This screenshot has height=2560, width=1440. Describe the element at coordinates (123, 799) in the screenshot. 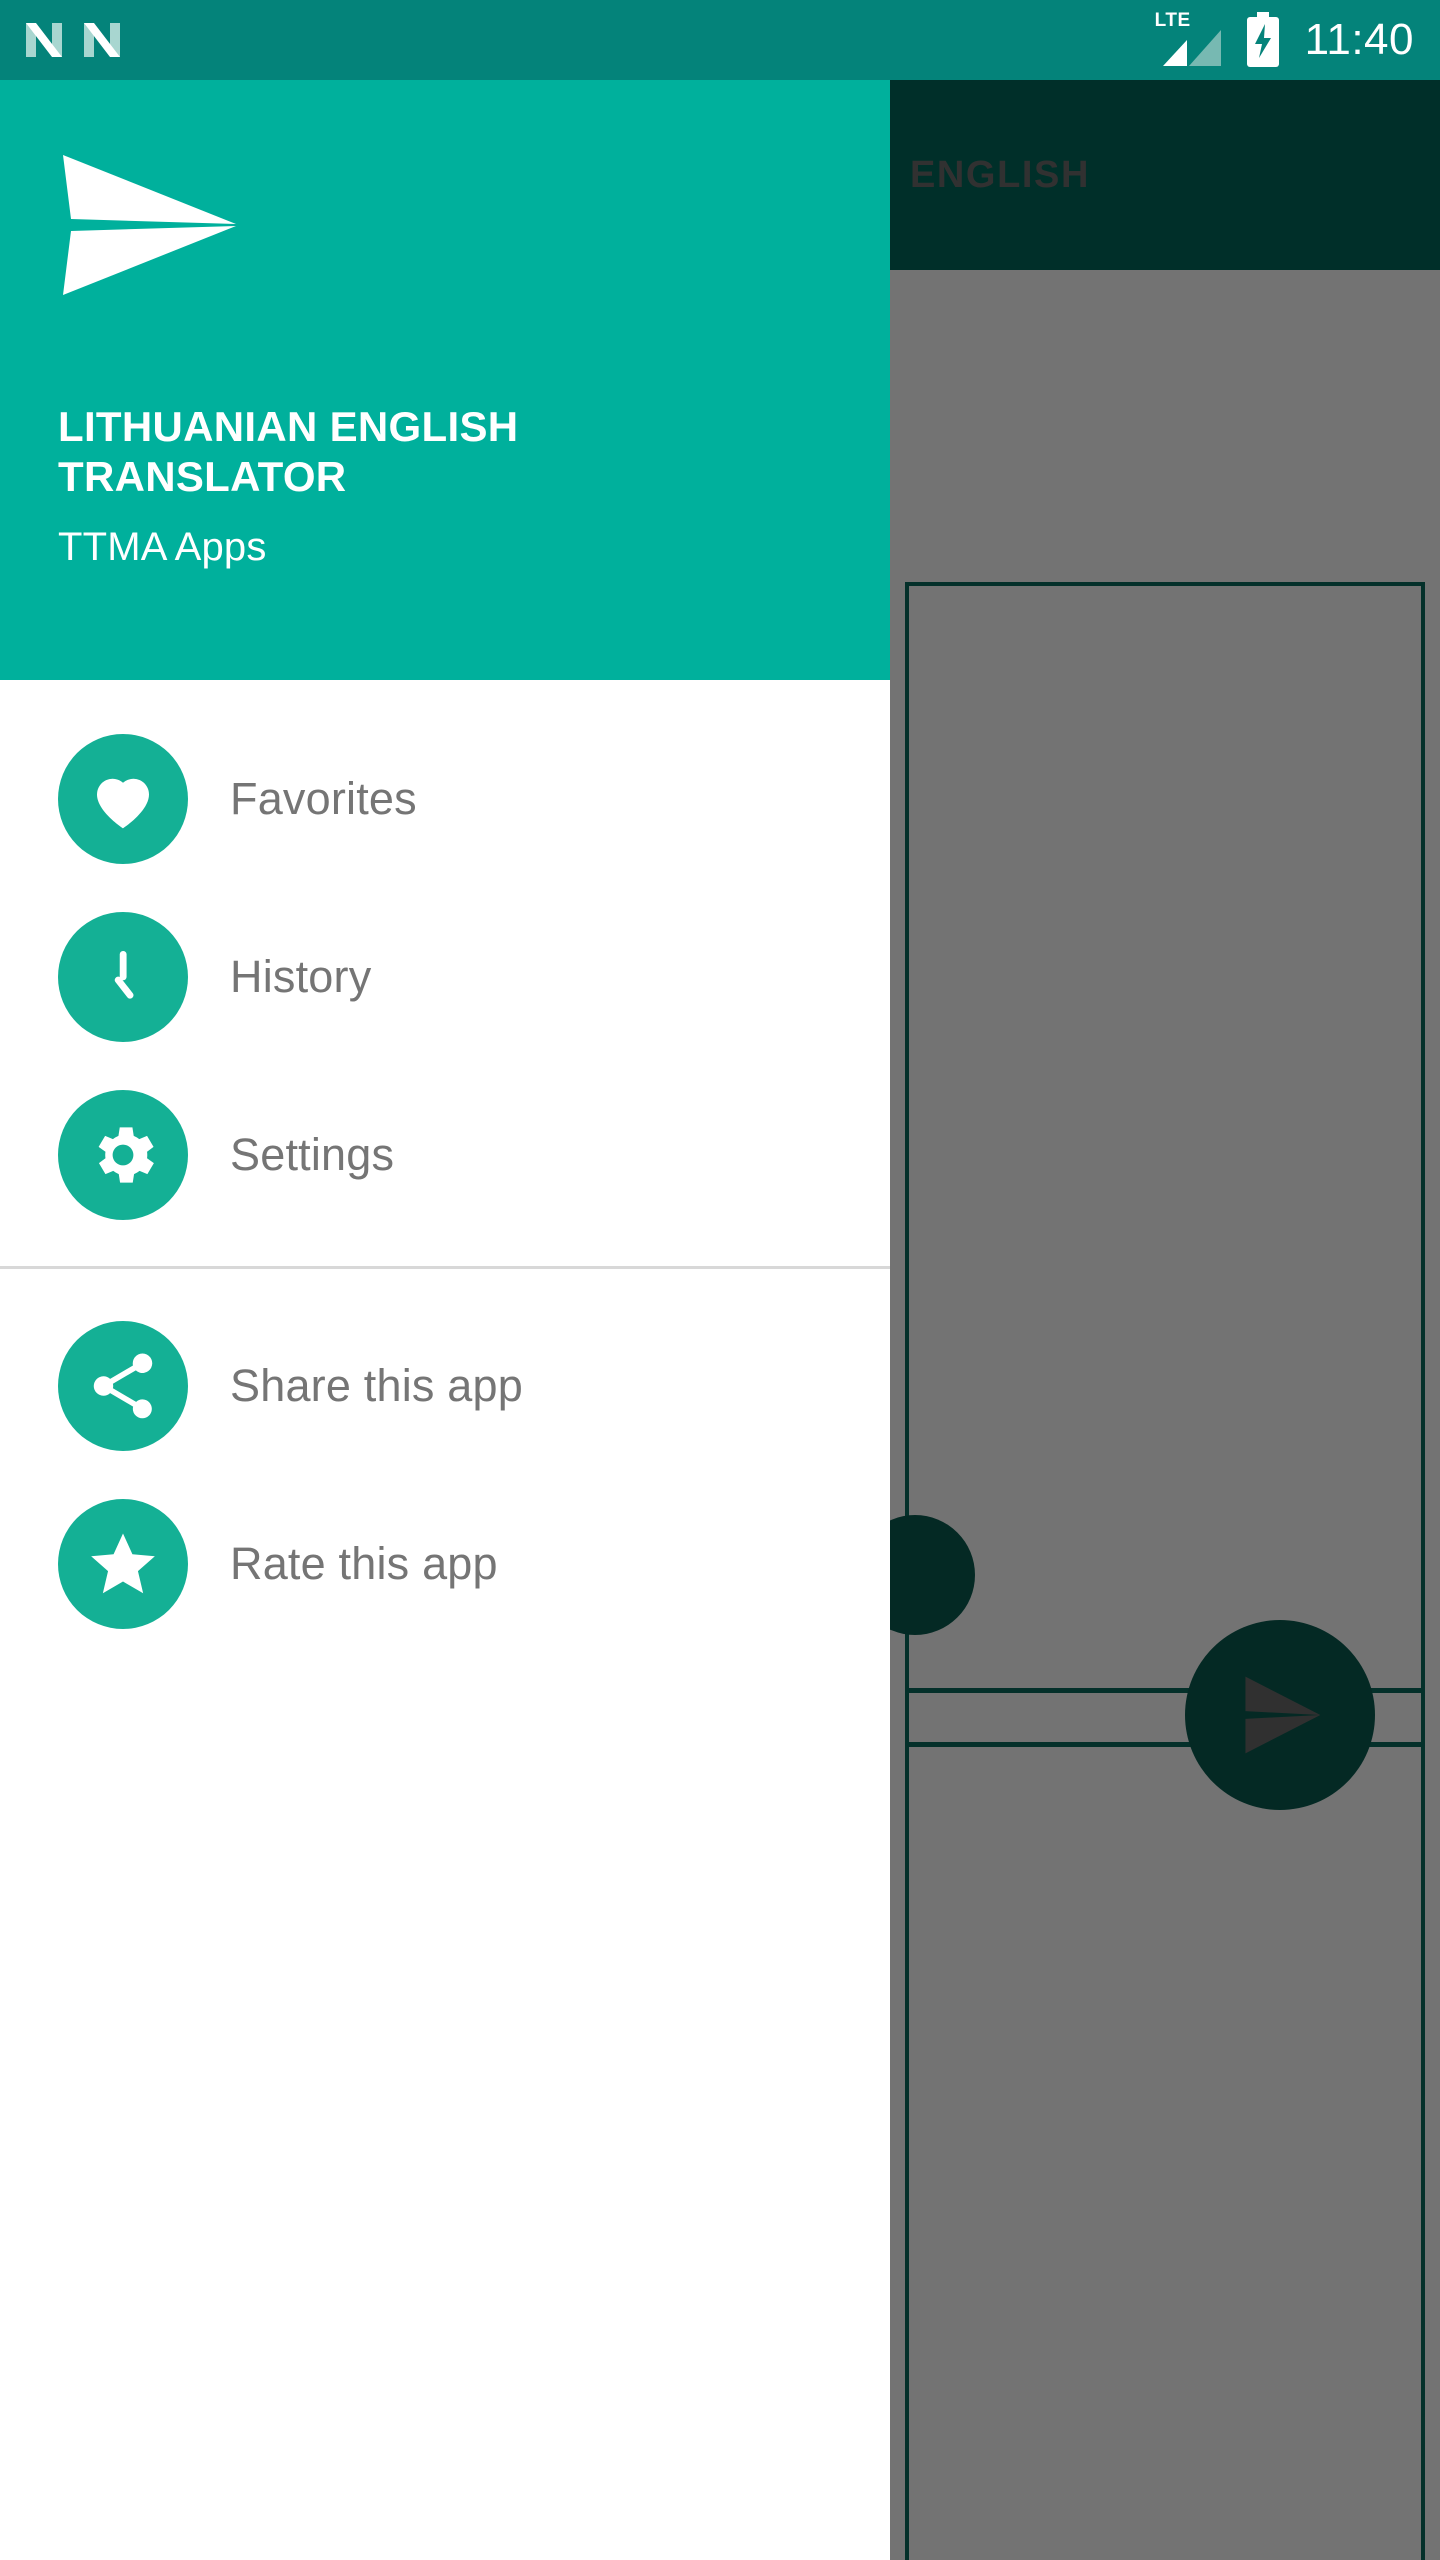

I see `heart-icon` at that location.